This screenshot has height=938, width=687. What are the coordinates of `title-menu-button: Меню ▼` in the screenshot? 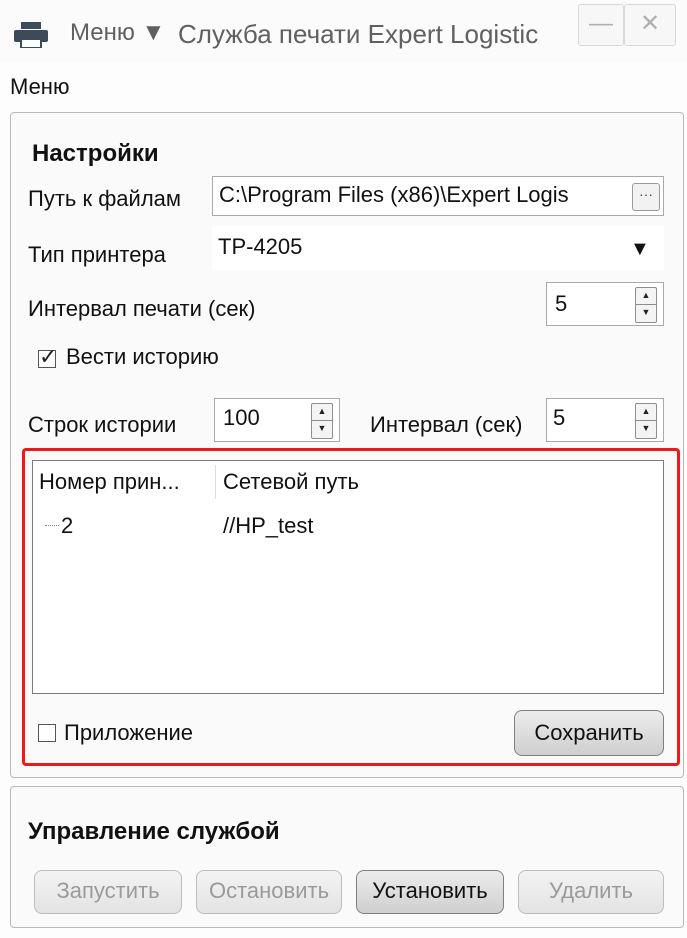 It's located at (117, 33).